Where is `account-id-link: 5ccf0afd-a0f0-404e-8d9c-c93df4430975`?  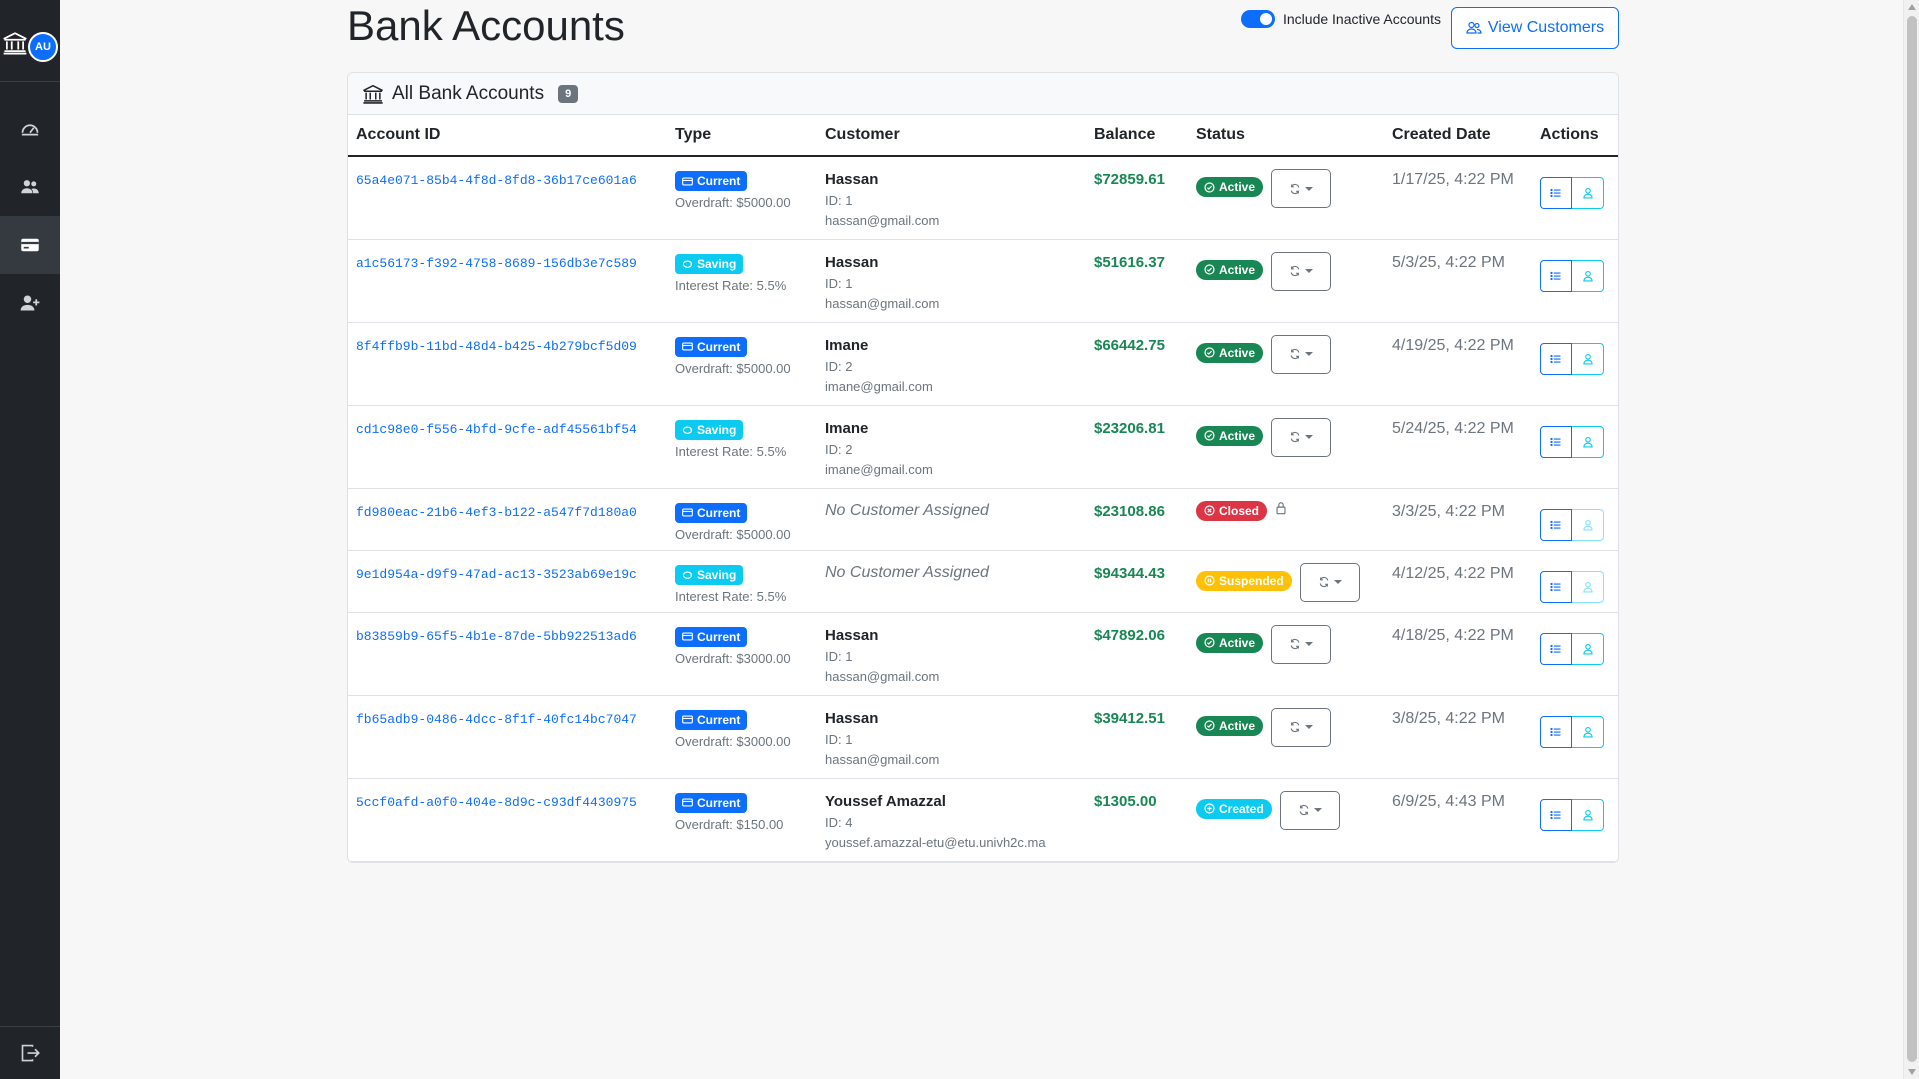
account-id-link: 5ccf0afd-a0f0-404e-8d9c-c93df4430975 is located at coordinates (496, 802).